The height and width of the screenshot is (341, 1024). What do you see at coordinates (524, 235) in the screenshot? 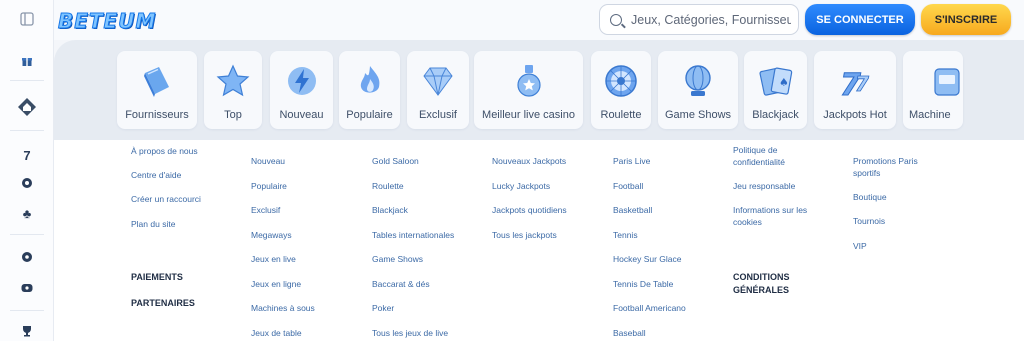
I see `footer-link: Tous les jackpots` at bounding box center [524, 235].